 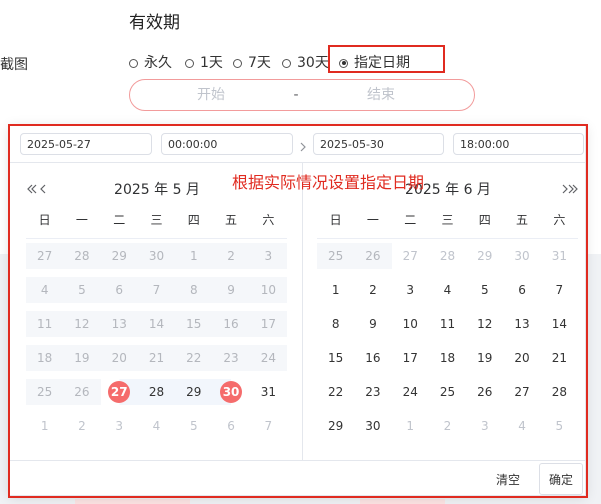 What do you see at coordinates (119, 392) in the screenshot?
I see `date-cell-range-start: 27` at bounding box center [119, 392].